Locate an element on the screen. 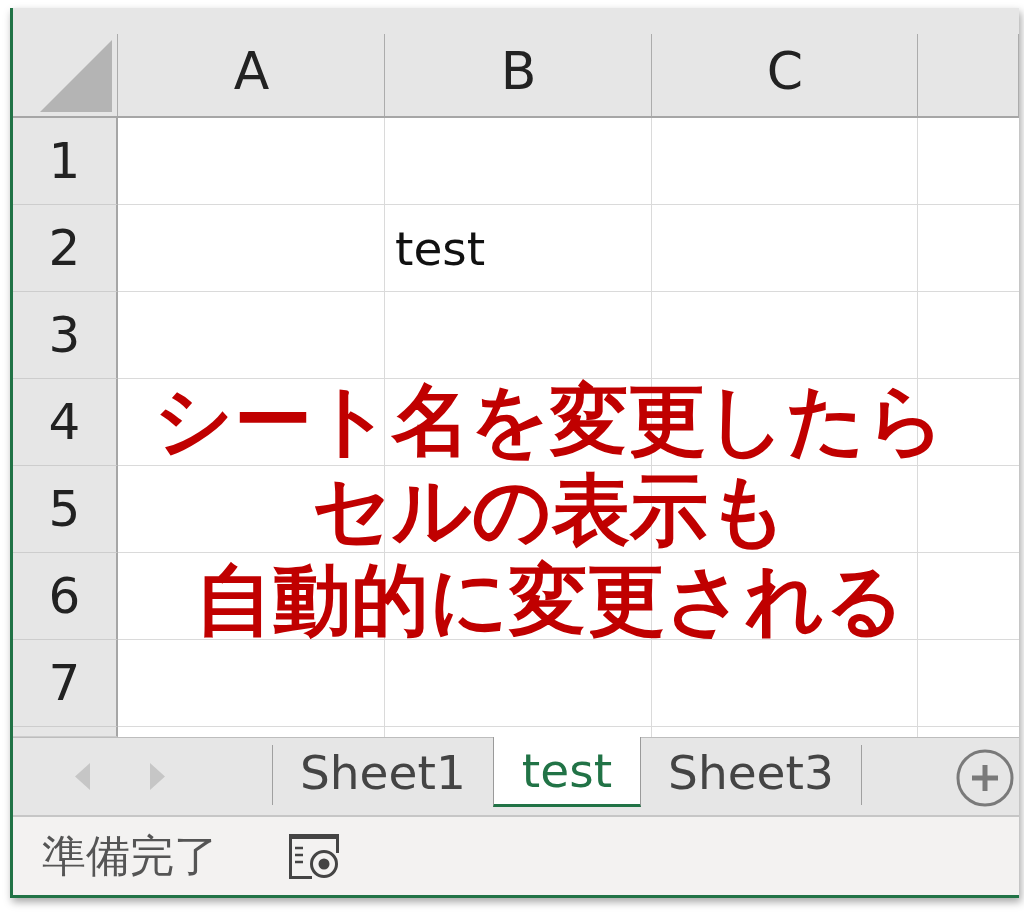  row-header: 5 is located at coordinates (65, 509).